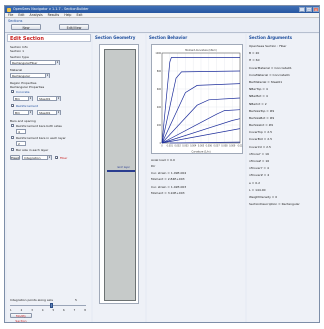 Image resolution: width=324 pixels, height=329 pixels. Describe the element at coordinates (32, 158) in the screenshot. I see `integration-value: Integration` at that location.